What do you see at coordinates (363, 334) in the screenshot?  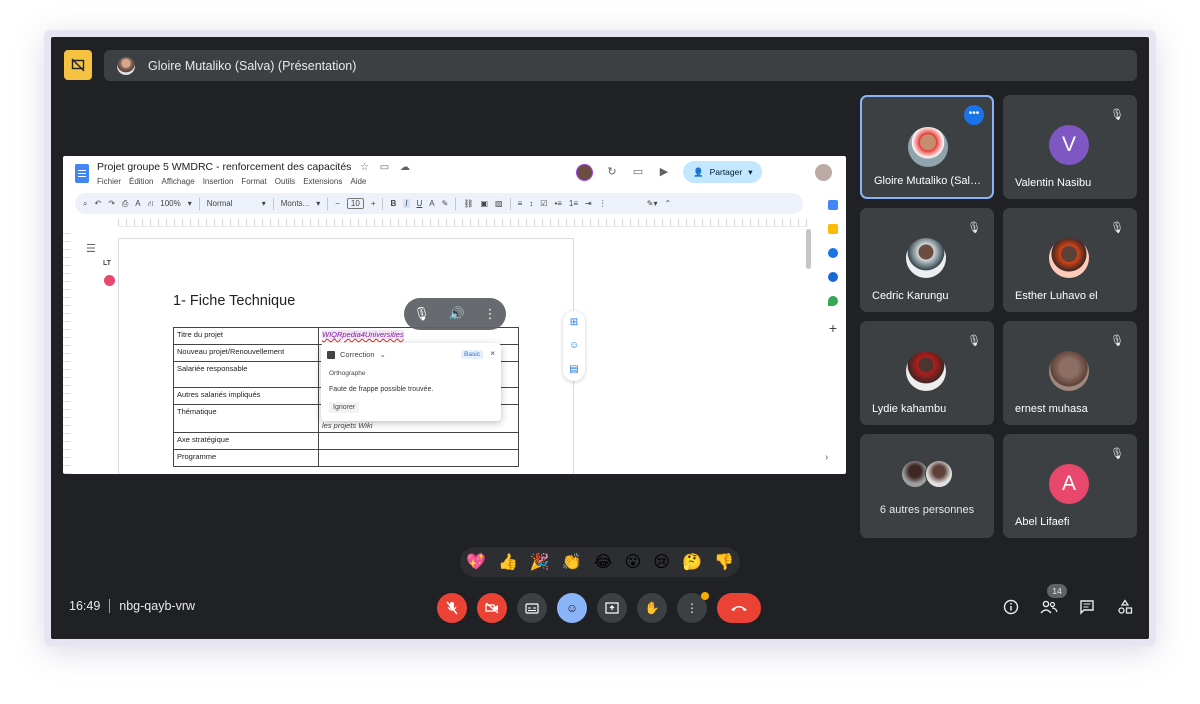 I see `link-text: WIQRpedia4Universities` at bounding box center [363, 334].